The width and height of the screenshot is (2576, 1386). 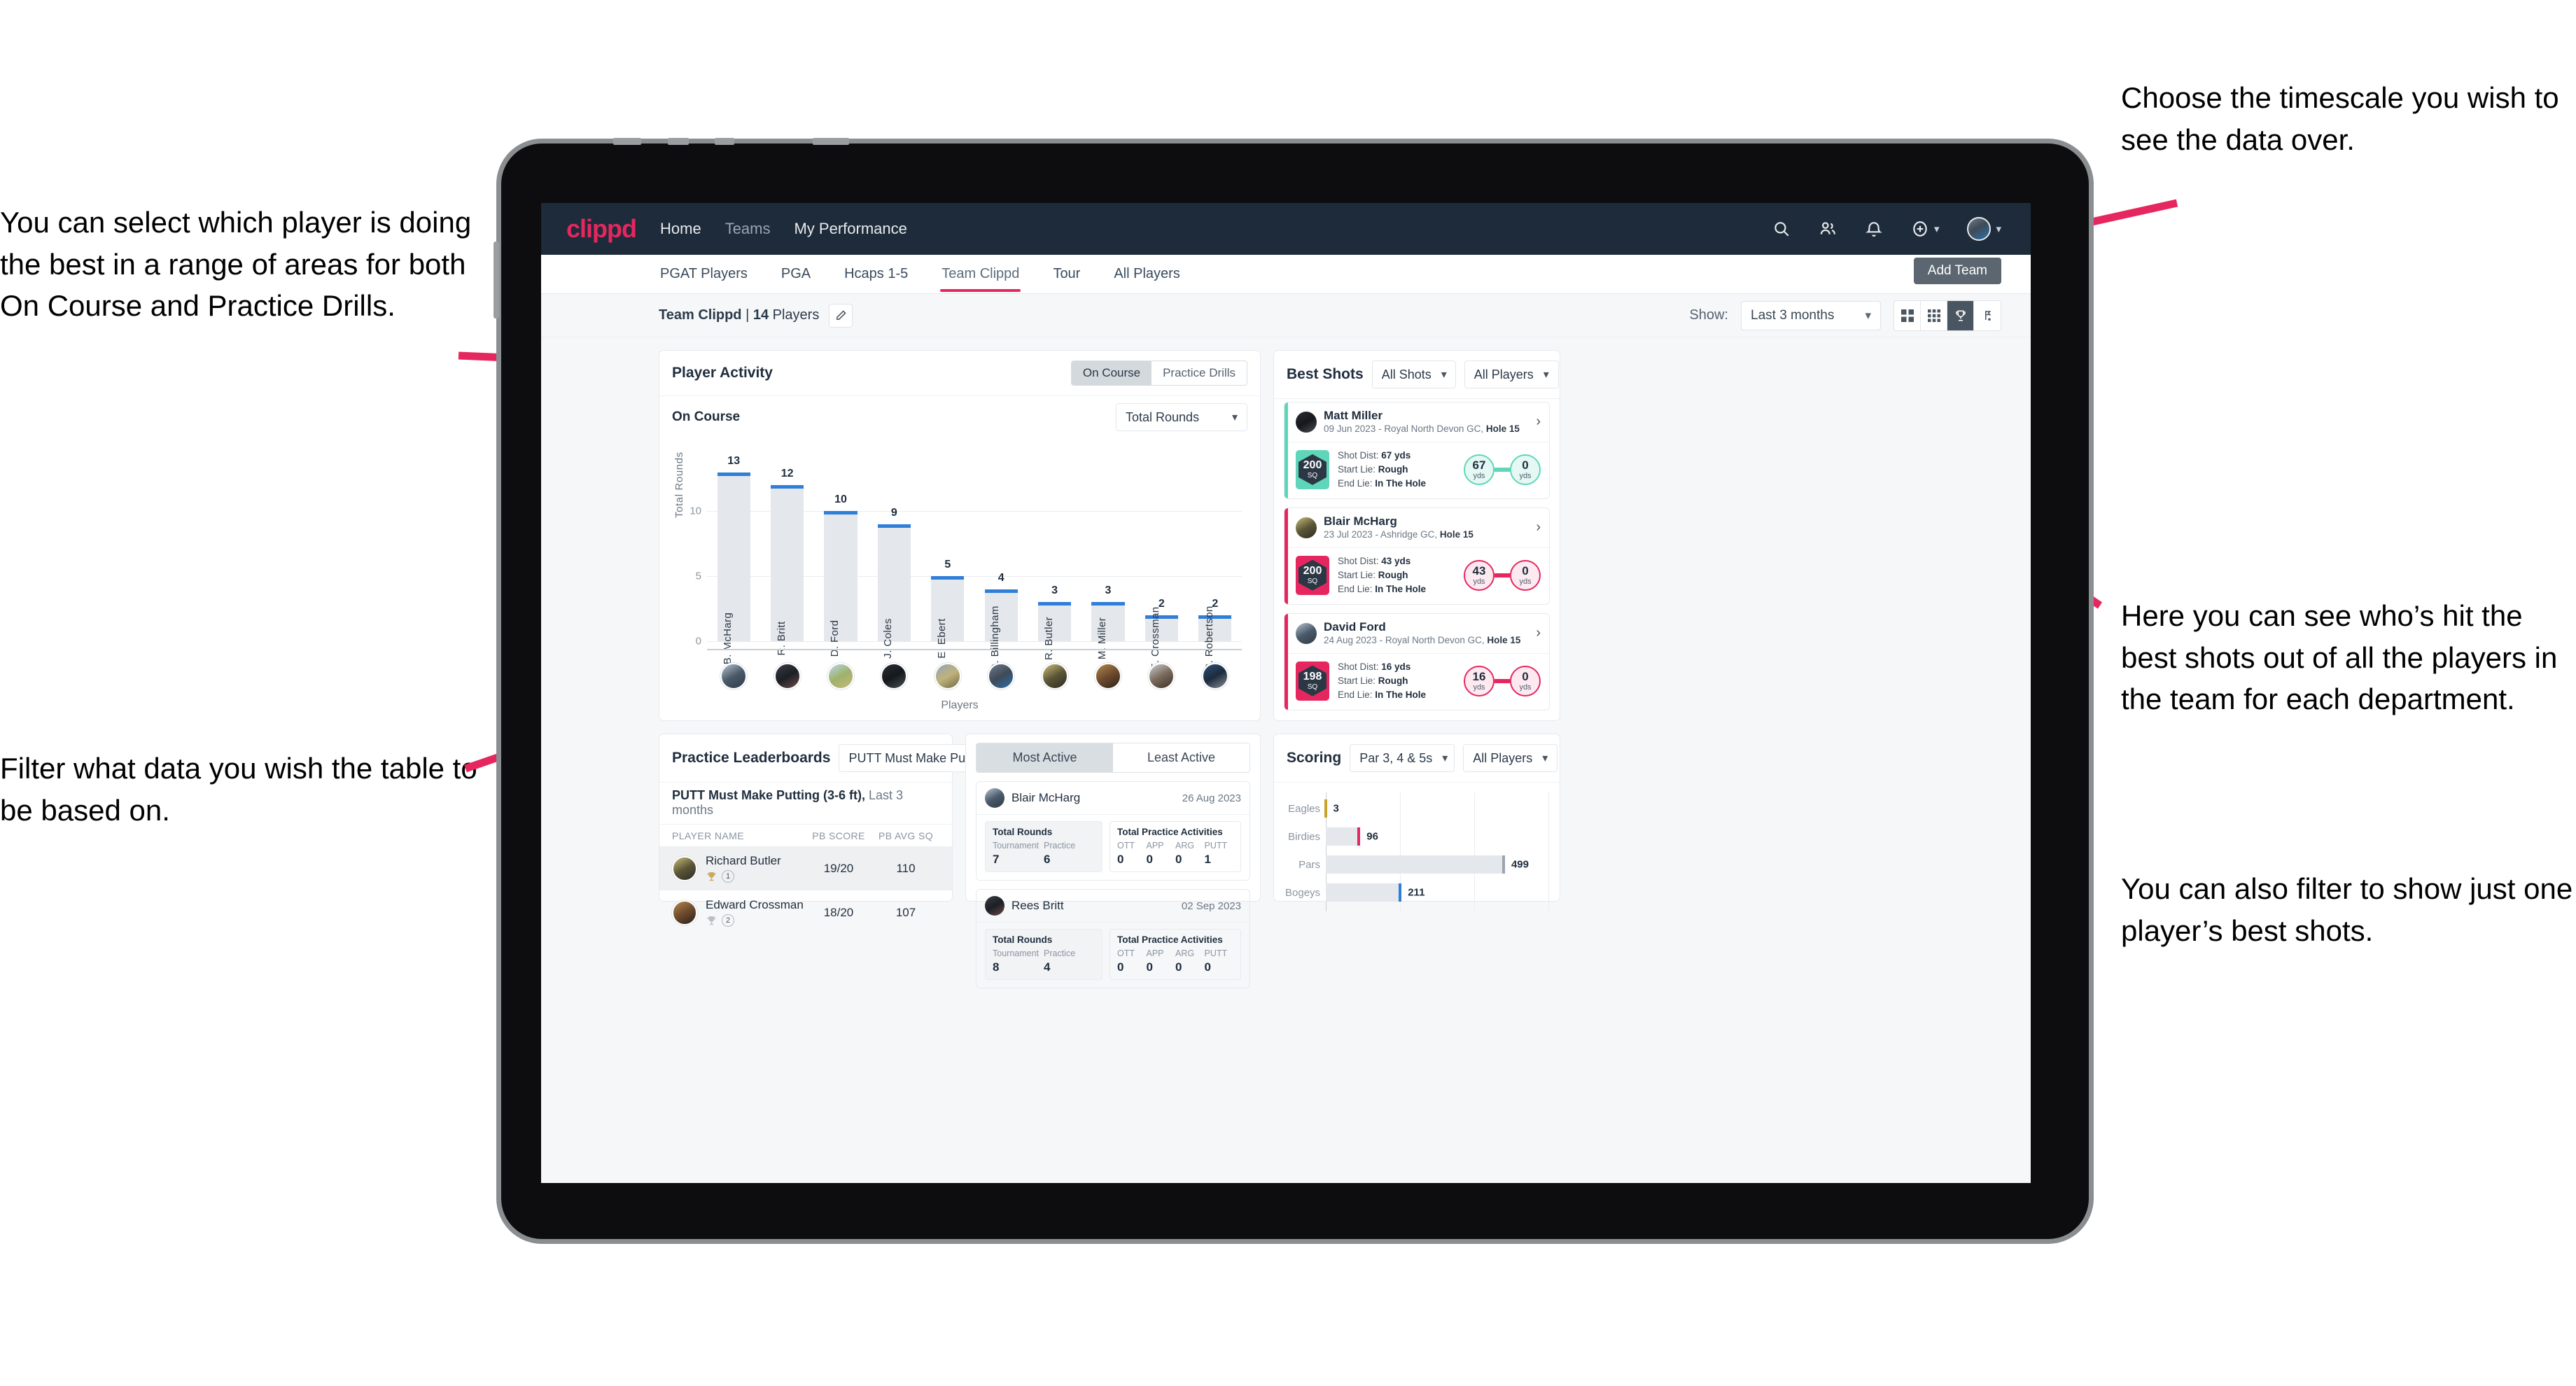 I want to click on search-icon, so click(x=1781, y=229).